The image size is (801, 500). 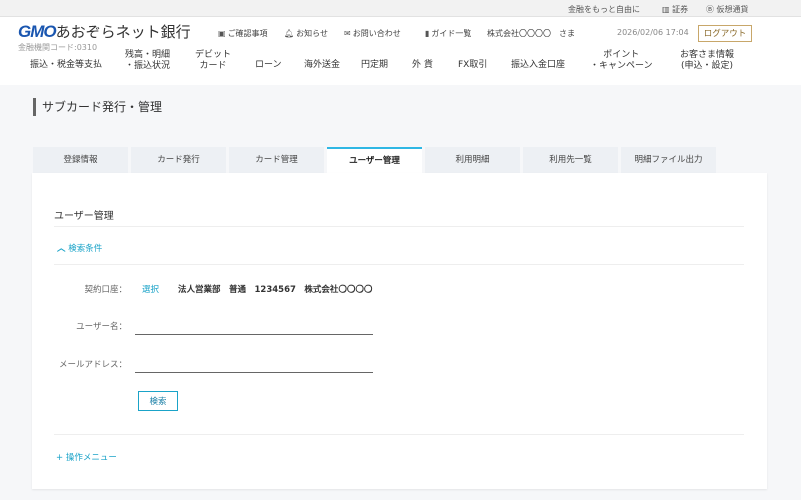 What do you see at coordinates (707, 61) in the screenshot?
I see `nav-item-10: お客さま情報 (申込・設定)` at bounding box center [707, 61].